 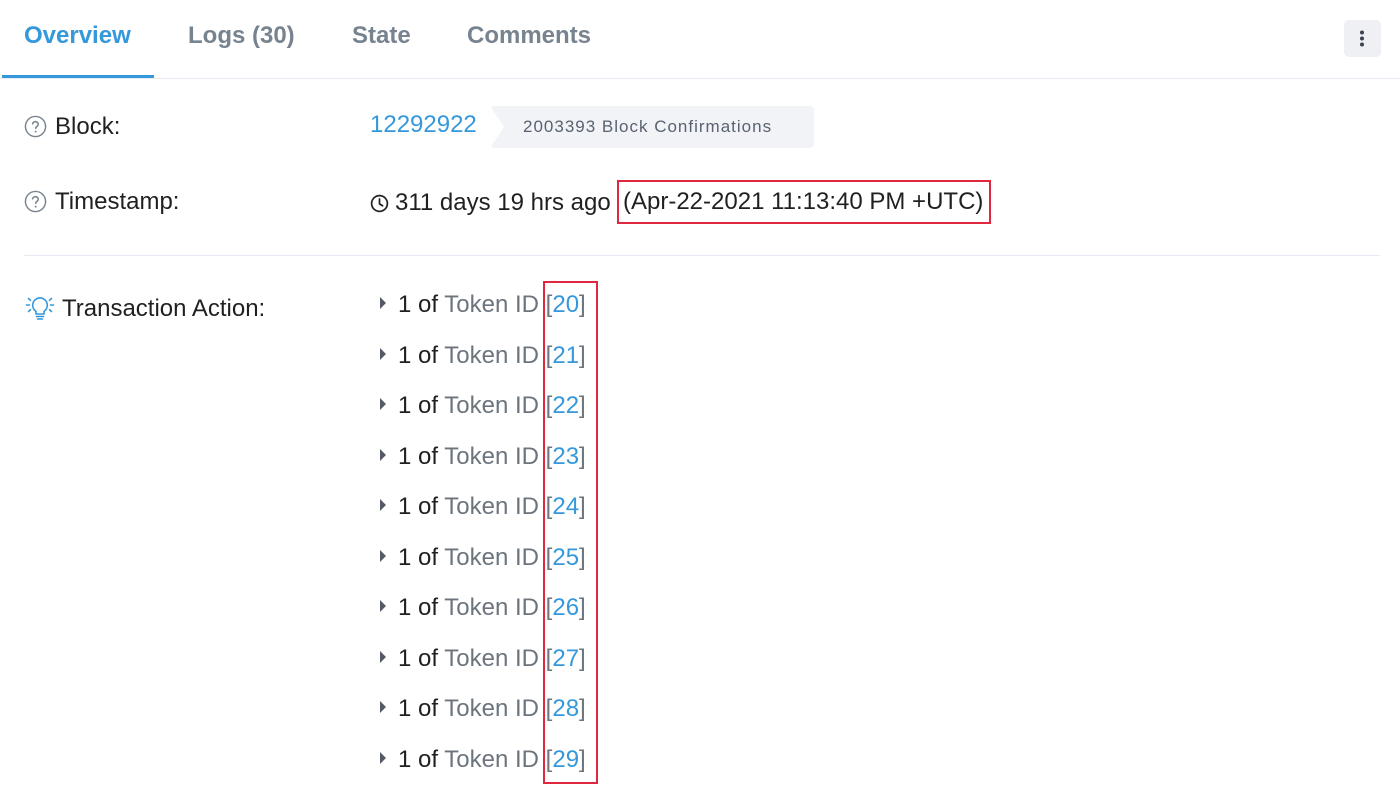 I want to click on list-item: 1 of Token ID [23], so click(x=483, y=465).